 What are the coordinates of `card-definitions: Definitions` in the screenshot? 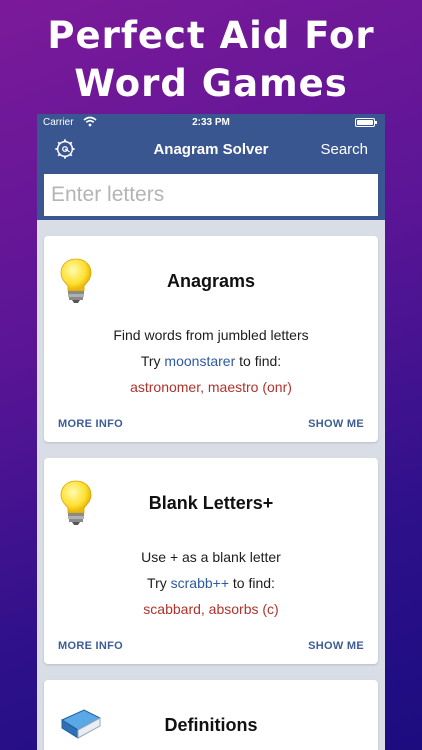 It's located at (211, 715).